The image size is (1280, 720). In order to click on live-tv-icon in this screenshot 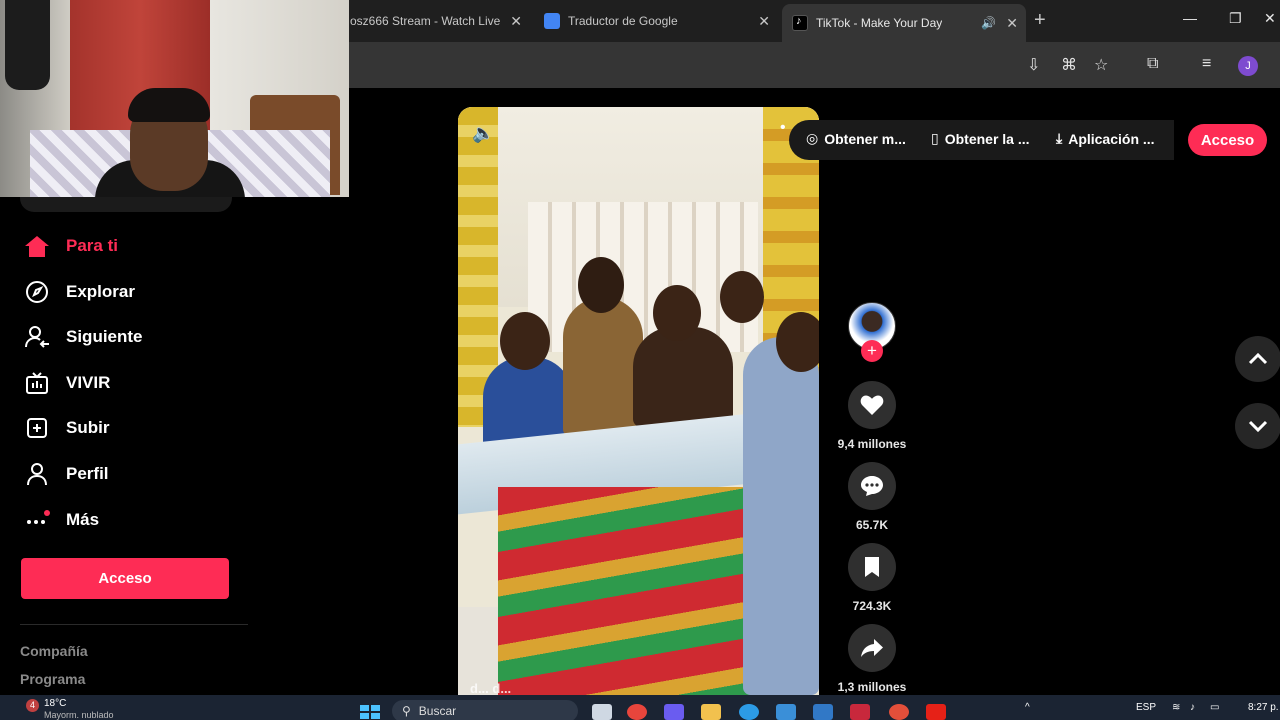, I will do `click(37, 383)`.